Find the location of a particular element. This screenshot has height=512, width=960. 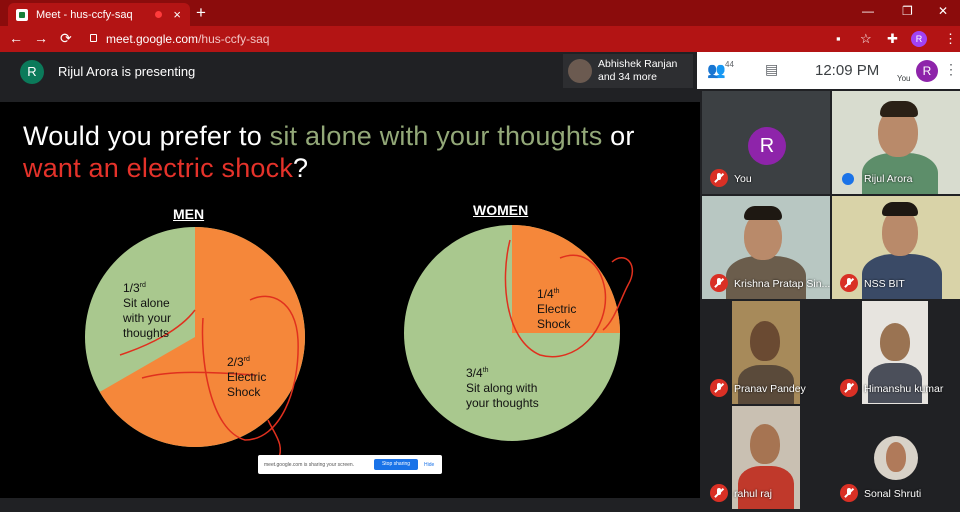

minimize-button: — is located at coordinates (868, 11).